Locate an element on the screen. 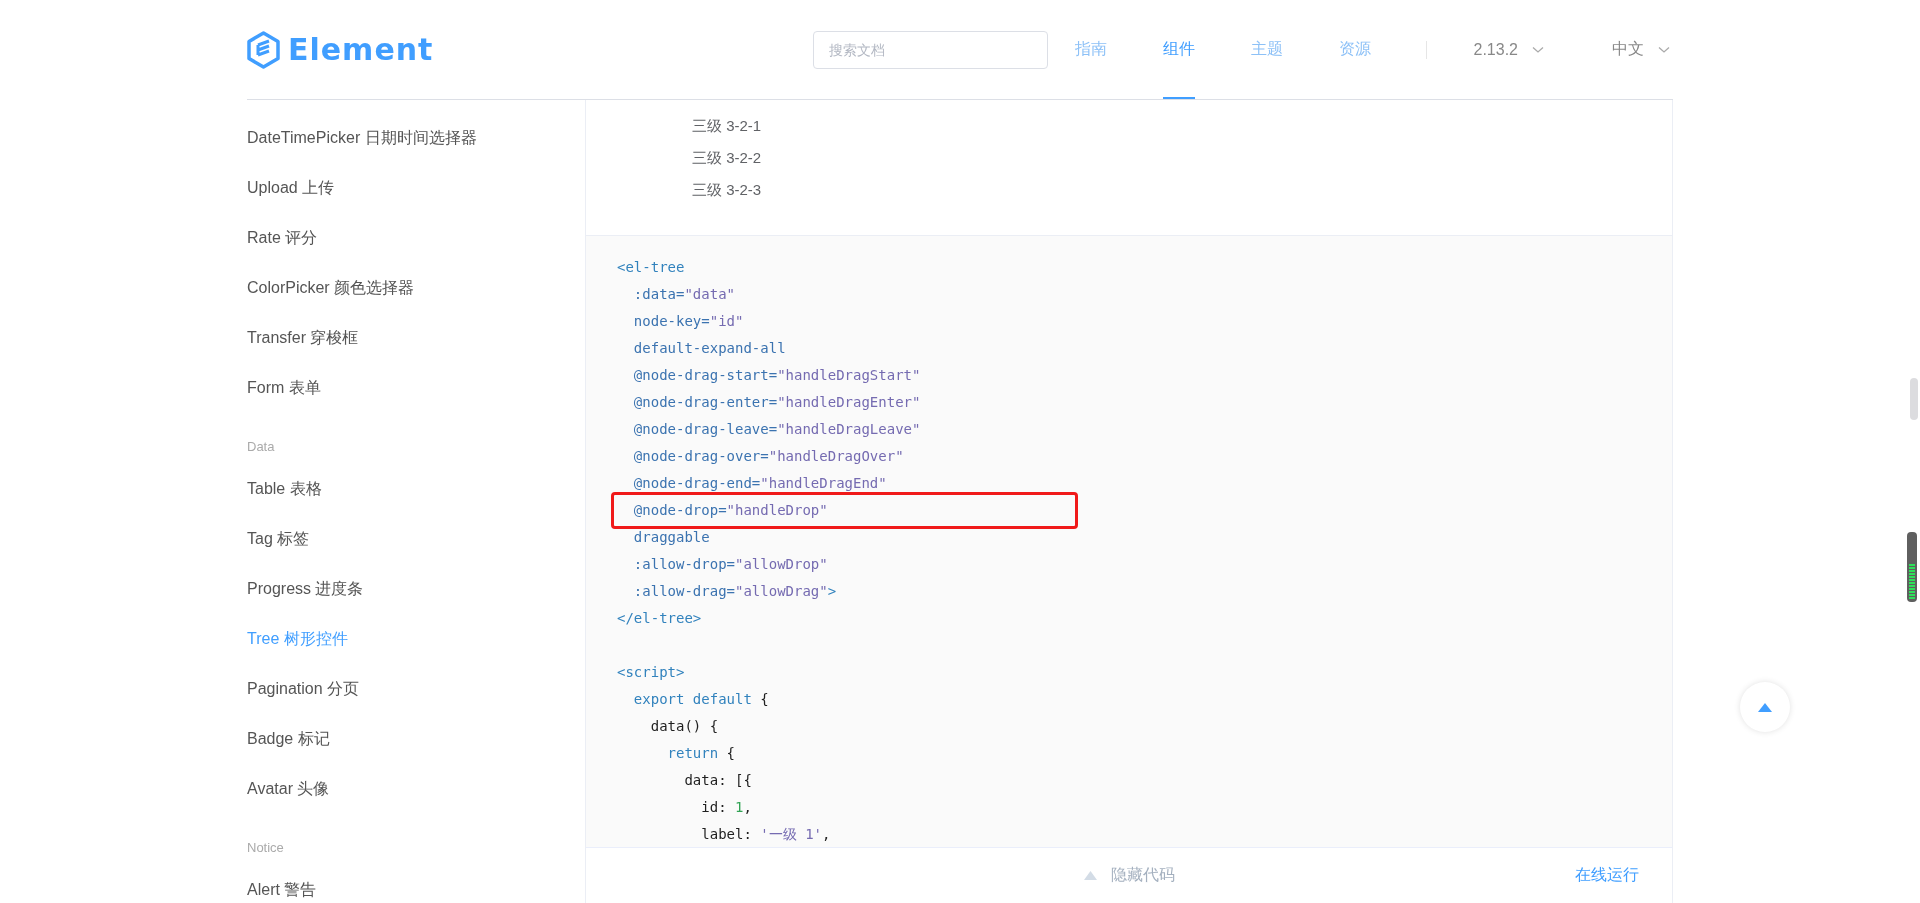 This screenshot has width=1920, height=903. code-line: @node-drag-leave="handleDragLeave" is located at coordinates (776, 429).